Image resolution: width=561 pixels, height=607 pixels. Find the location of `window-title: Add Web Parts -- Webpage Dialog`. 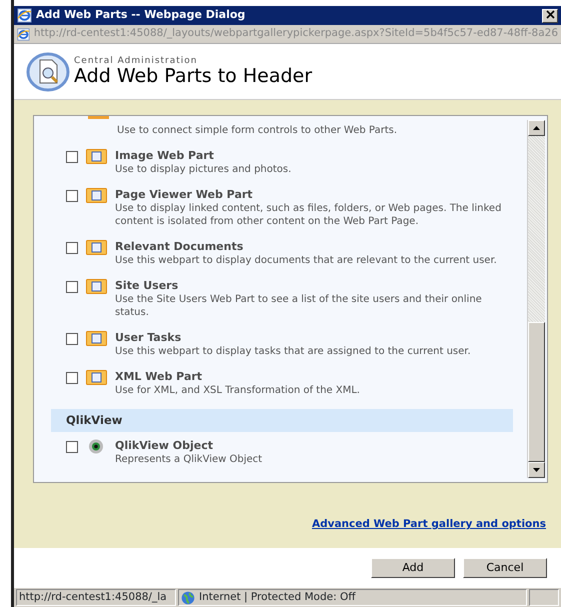

window-title: Add Web Parts -- Webpage Dialog is located at coordinates (141, 15).